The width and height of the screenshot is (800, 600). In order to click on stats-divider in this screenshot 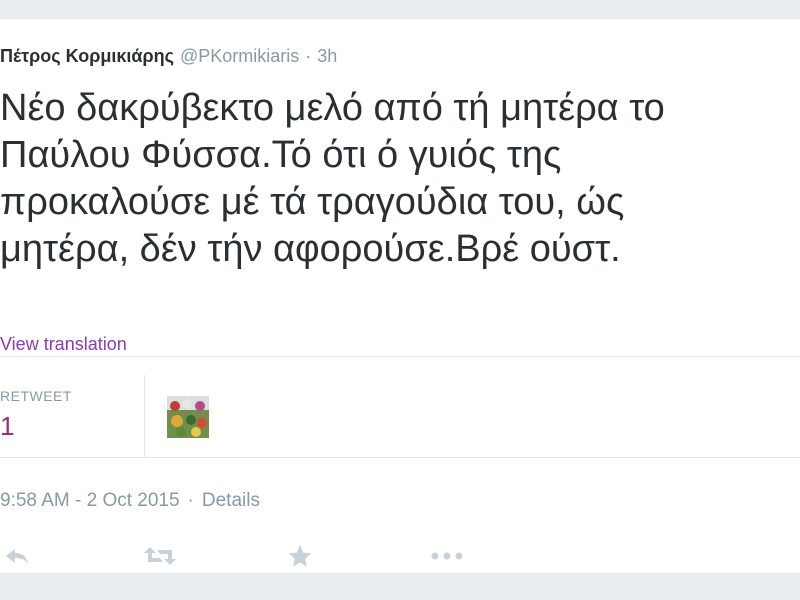, I will do `click(144, 416)`.